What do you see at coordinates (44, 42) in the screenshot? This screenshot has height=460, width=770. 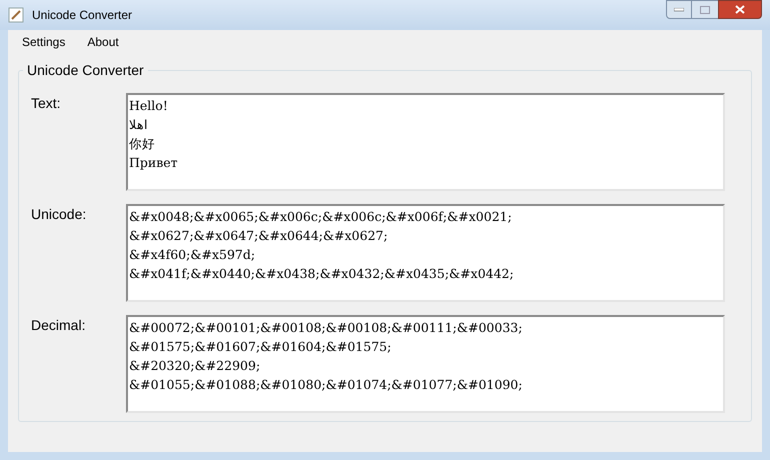 I see `menu-item: Settings` at bounding box center [44, 42].